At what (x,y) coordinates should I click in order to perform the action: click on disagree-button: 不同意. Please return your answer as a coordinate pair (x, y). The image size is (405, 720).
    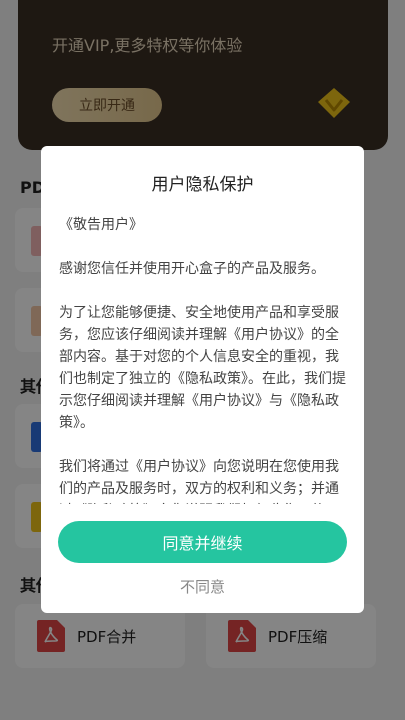
    Looking at the image, I should click on (202, 586).